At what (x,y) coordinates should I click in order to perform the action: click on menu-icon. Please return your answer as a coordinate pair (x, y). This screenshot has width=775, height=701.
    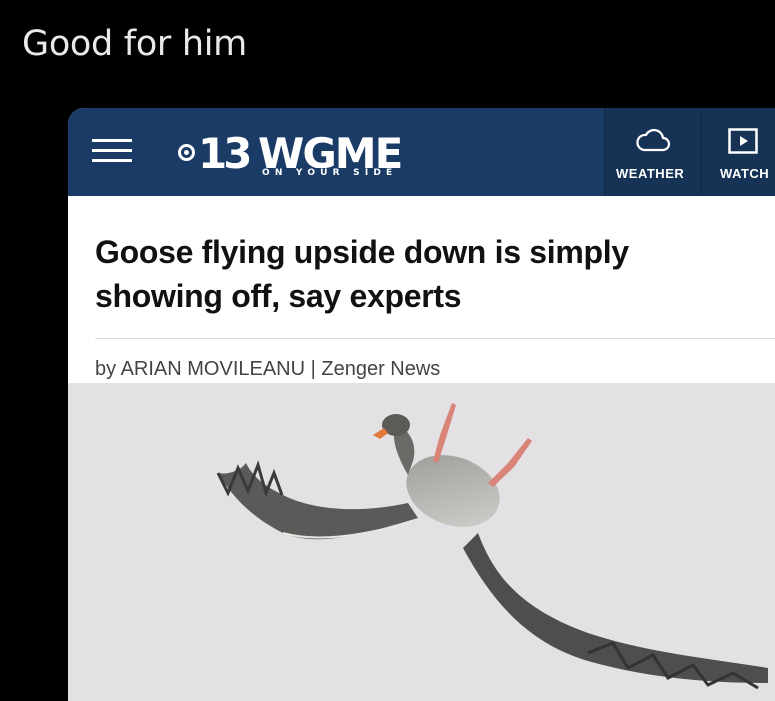
    Looking at the image, I should click on (112, 152).